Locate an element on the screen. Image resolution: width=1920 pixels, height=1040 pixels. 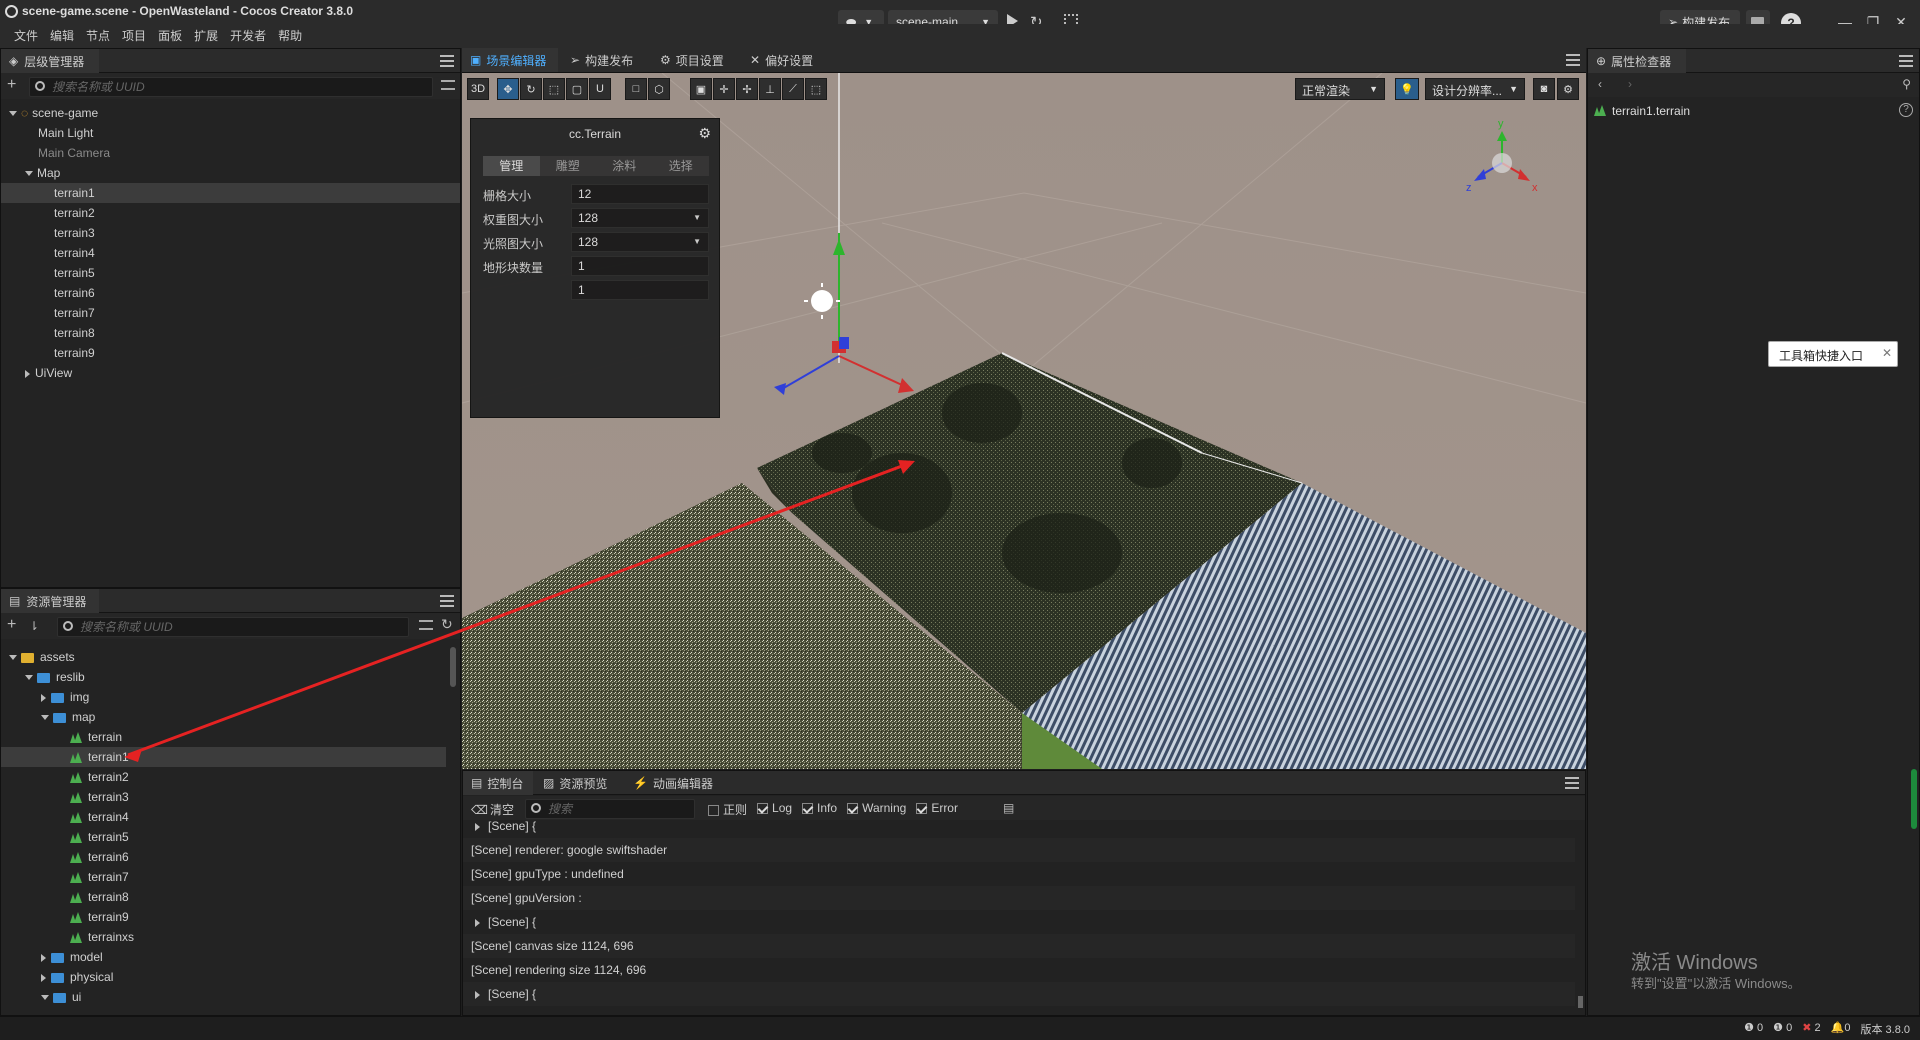
terrain-tab-select: 选择 is located at coordinates (681, 166).